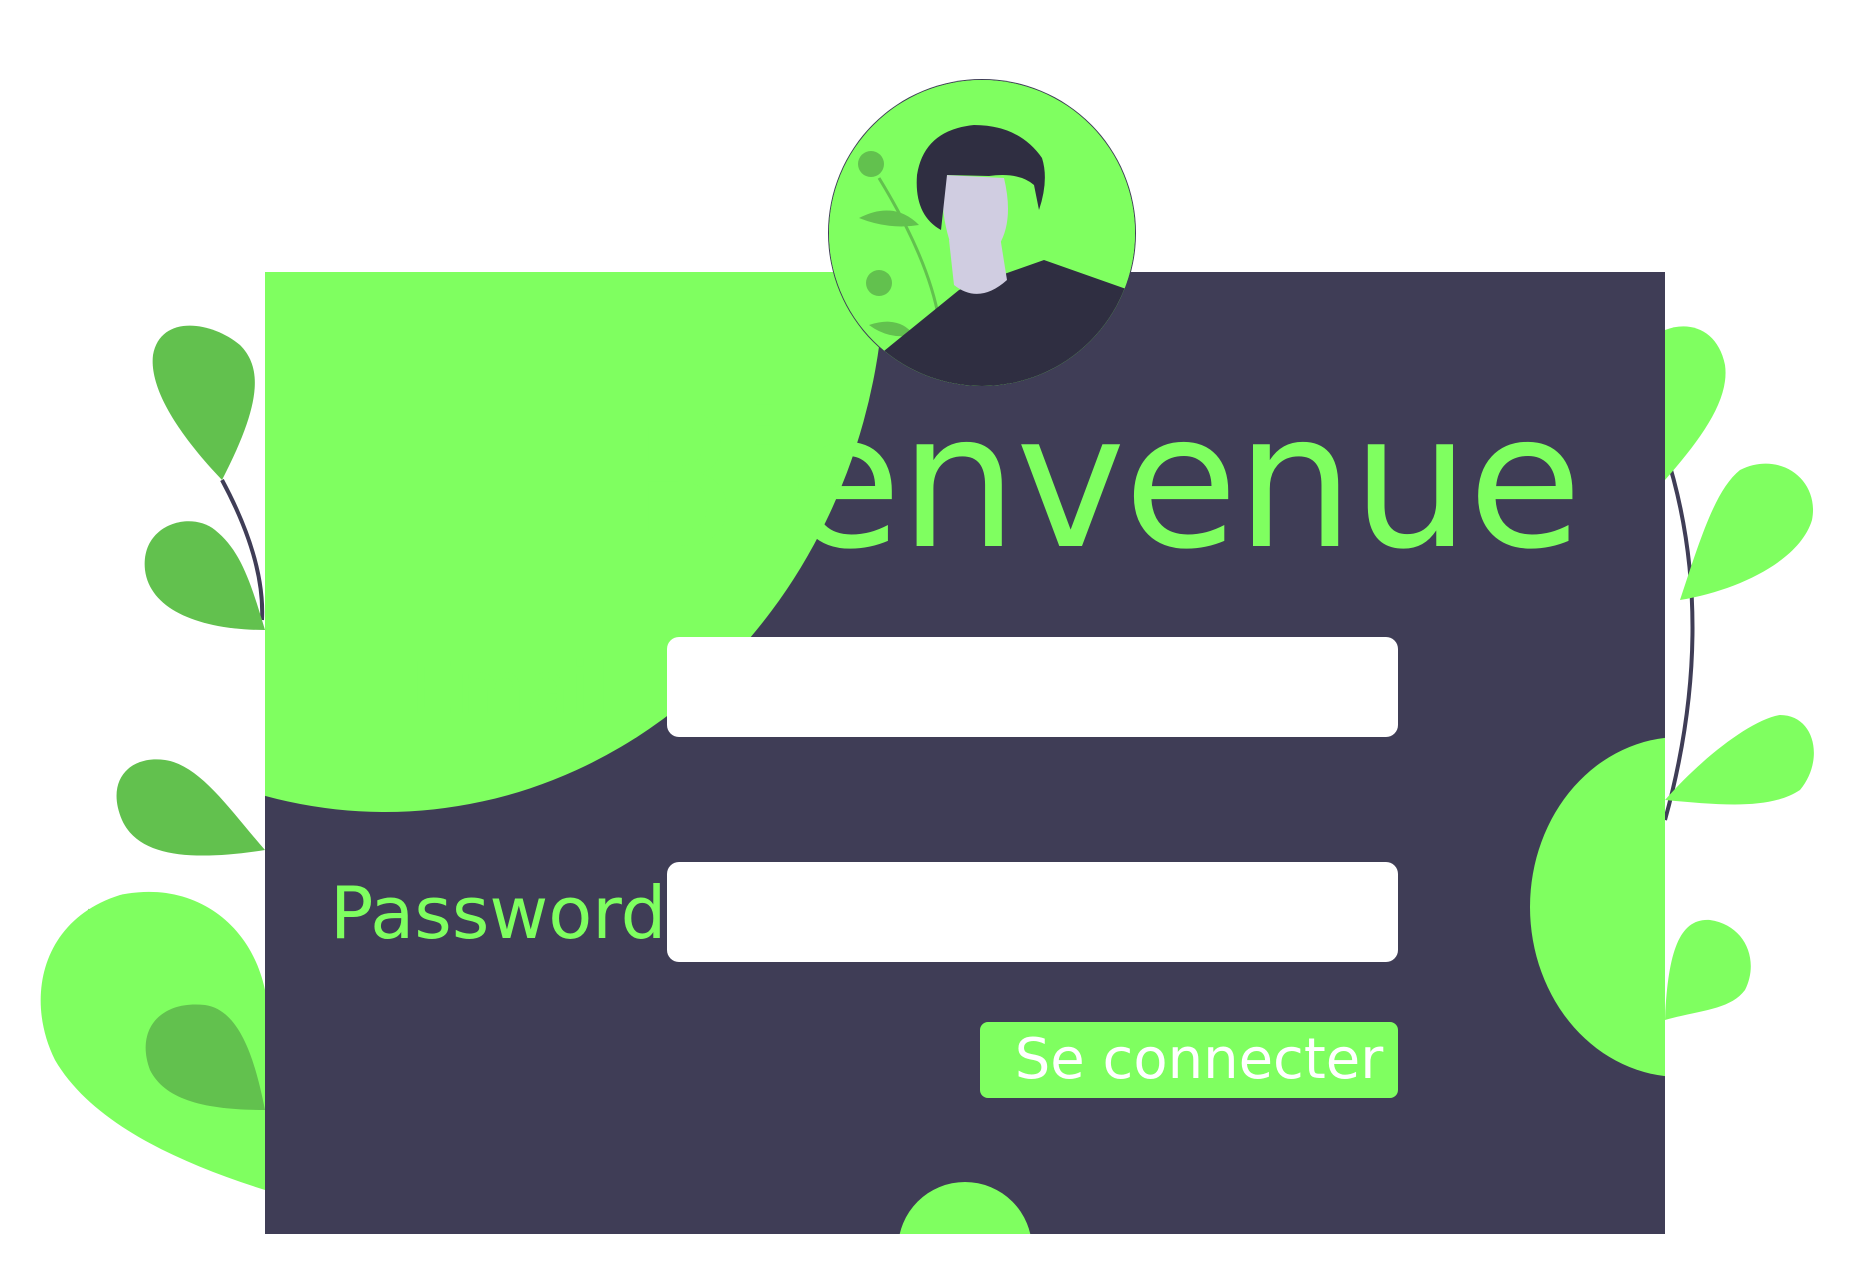 This screenshot has height=1285, width=1859. Describe the element at coordinates (498, 913) in the screenshot. I see `password-label: Password` at that location.